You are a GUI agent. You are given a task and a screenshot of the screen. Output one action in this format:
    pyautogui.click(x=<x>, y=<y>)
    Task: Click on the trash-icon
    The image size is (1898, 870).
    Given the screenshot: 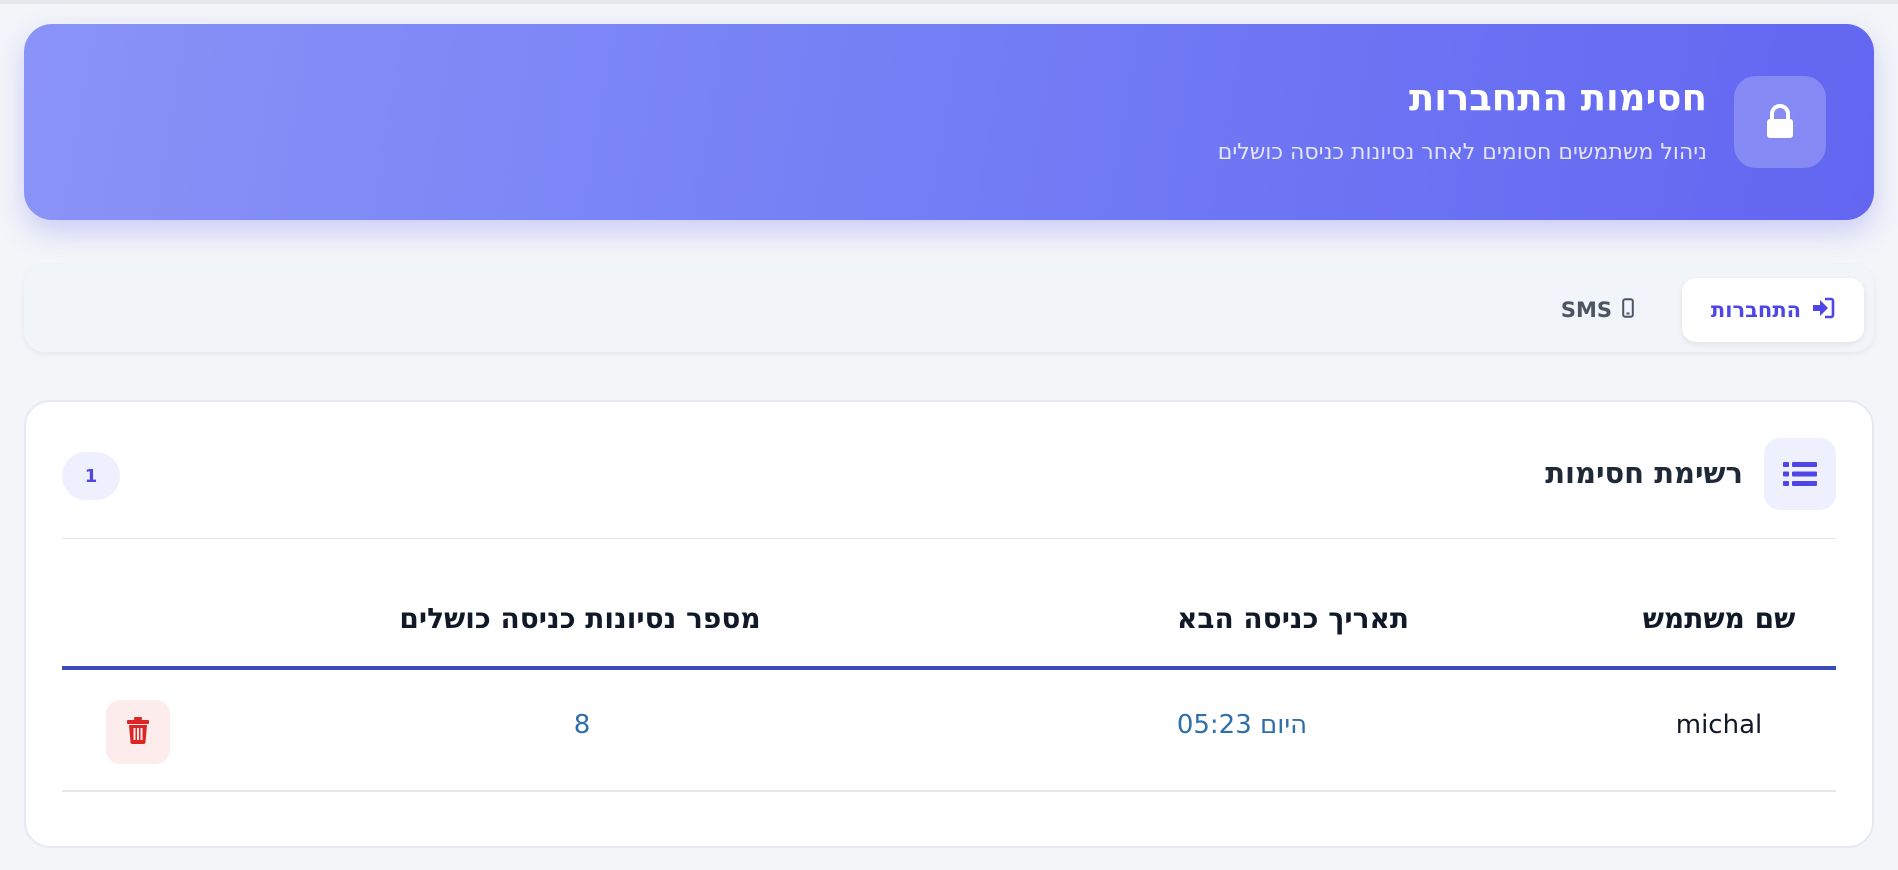 What is the action you would take?
    pyautogui.click(x=138, y=732)
    